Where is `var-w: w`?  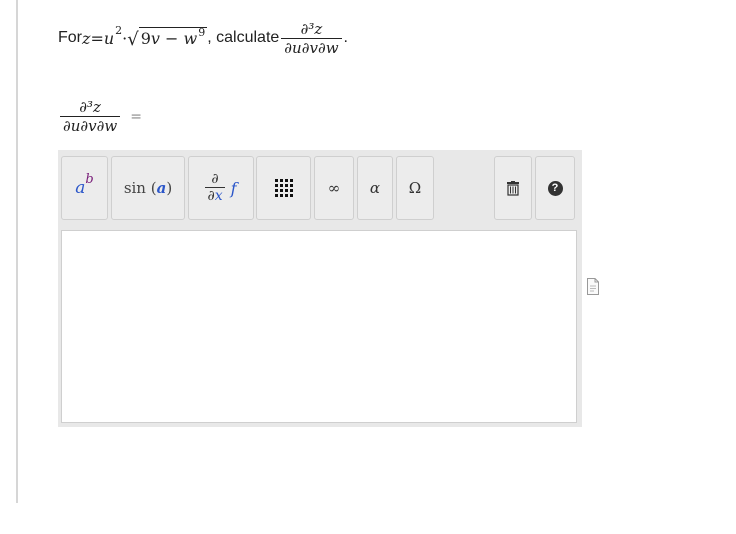 var-w: w is located at coordinates (190, 38).